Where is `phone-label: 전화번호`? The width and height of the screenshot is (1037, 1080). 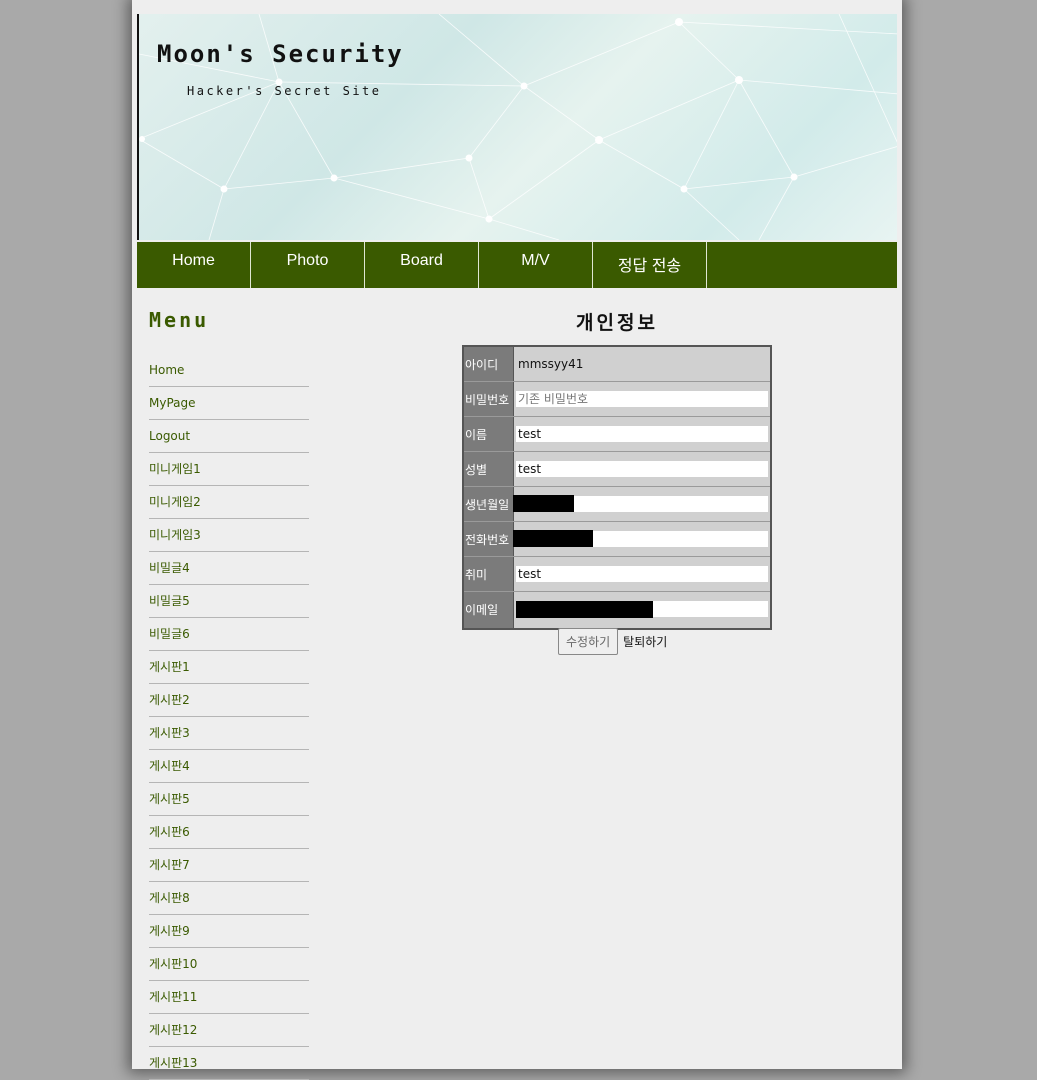 phone-label: 전화번호 is located at coordinates (489, 539).